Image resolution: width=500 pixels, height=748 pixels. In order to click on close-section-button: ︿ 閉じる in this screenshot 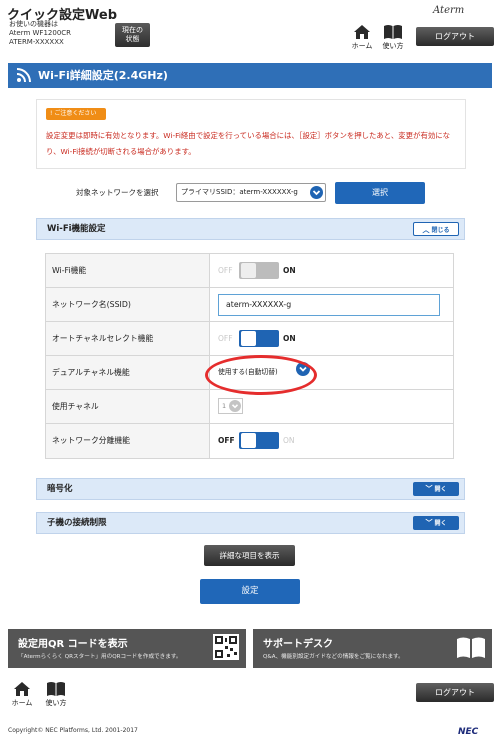, I will do `click(436, 229)`.